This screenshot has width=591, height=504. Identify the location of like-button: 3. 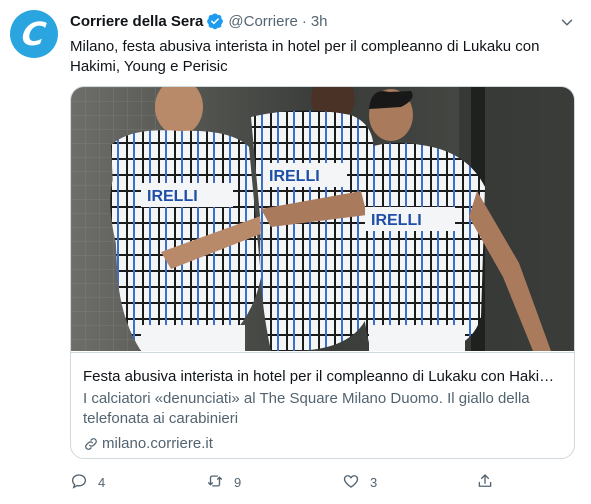
(359, 482).